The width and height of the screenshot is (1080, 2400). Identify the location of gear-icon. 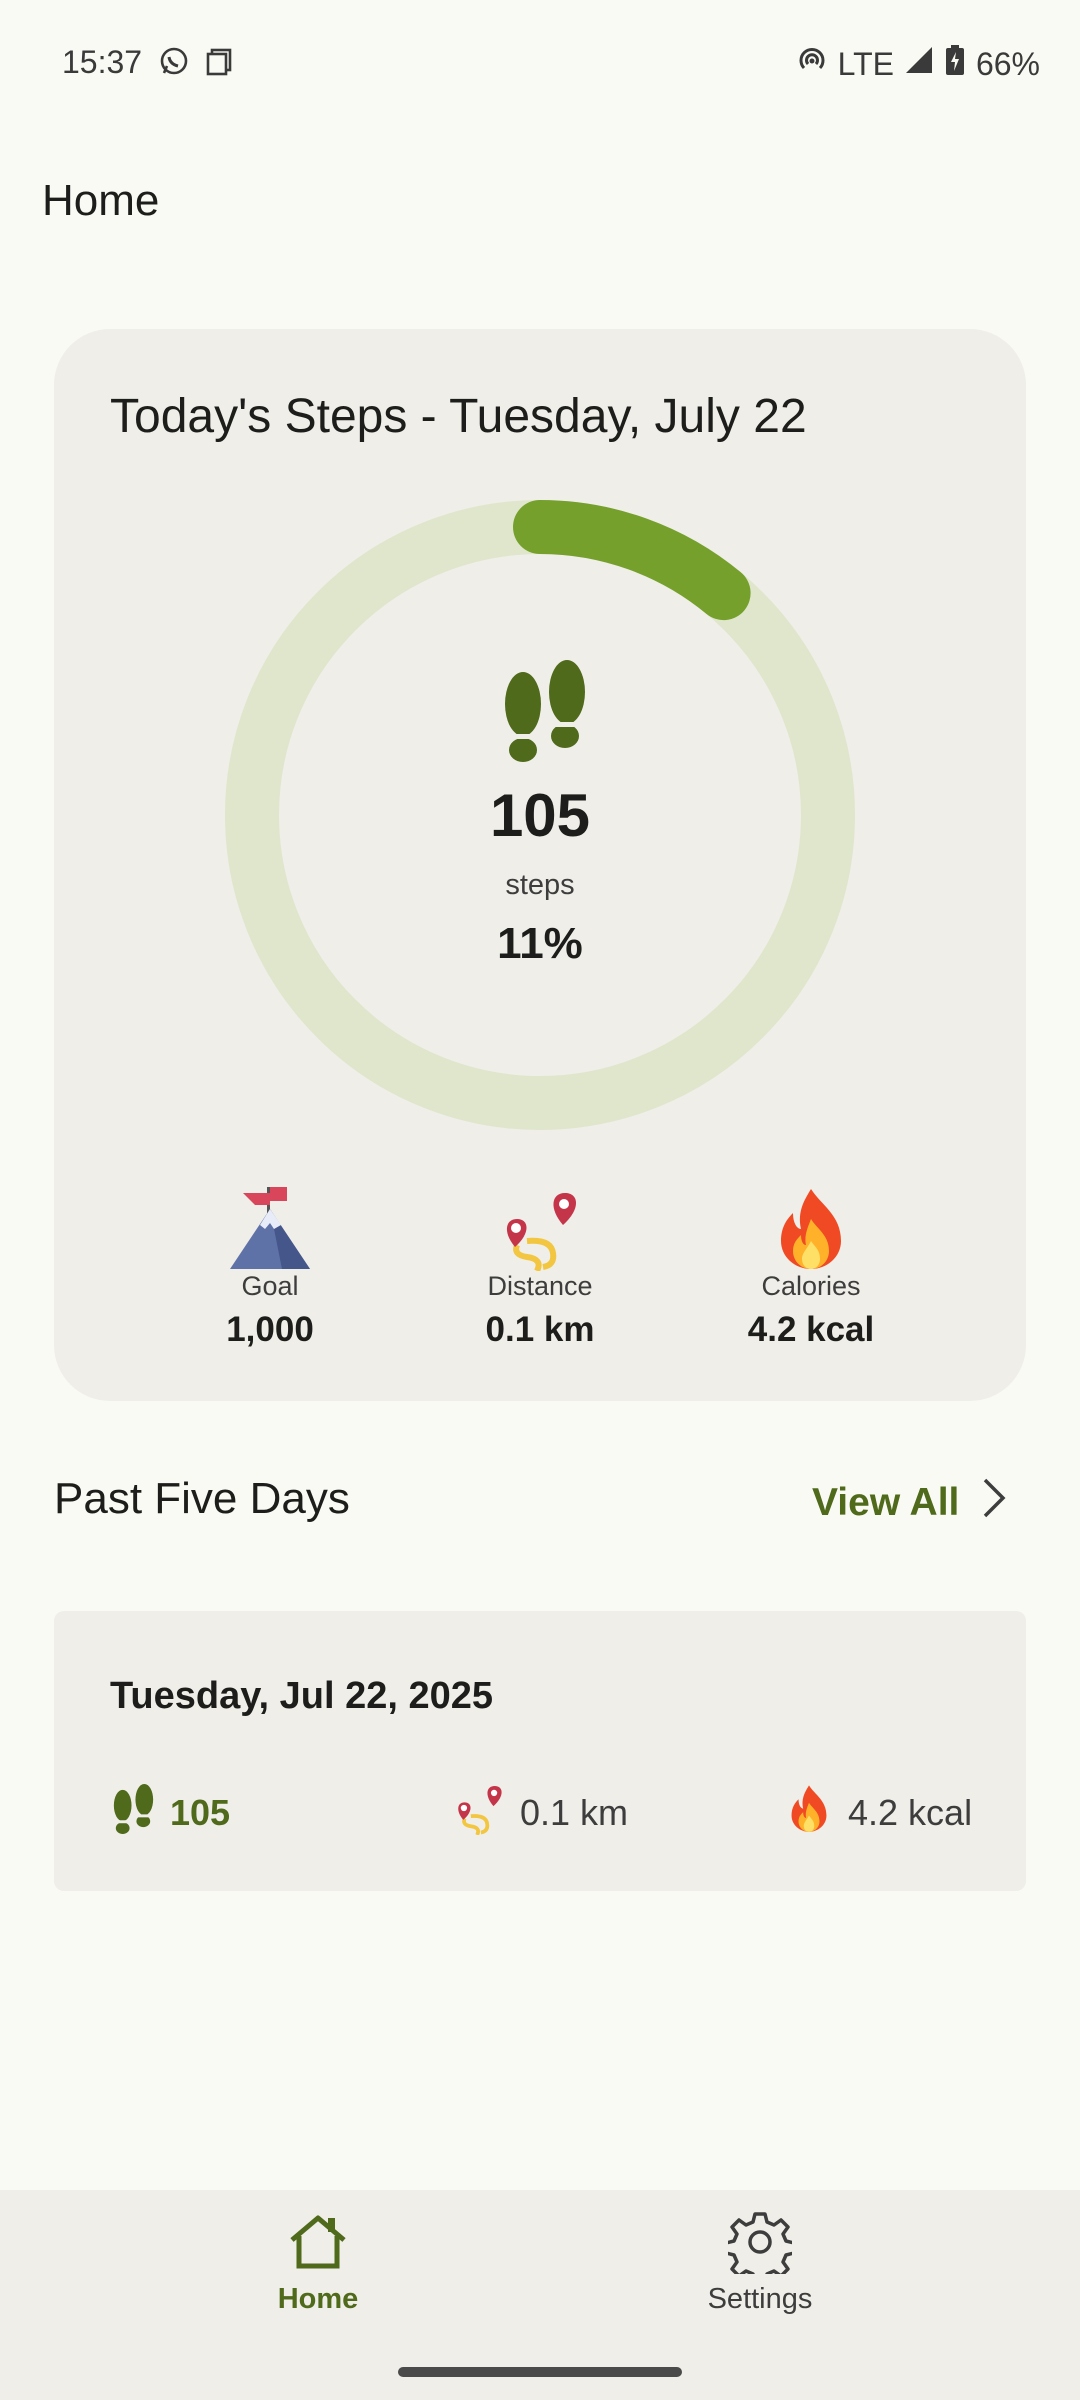
(760, 2247).